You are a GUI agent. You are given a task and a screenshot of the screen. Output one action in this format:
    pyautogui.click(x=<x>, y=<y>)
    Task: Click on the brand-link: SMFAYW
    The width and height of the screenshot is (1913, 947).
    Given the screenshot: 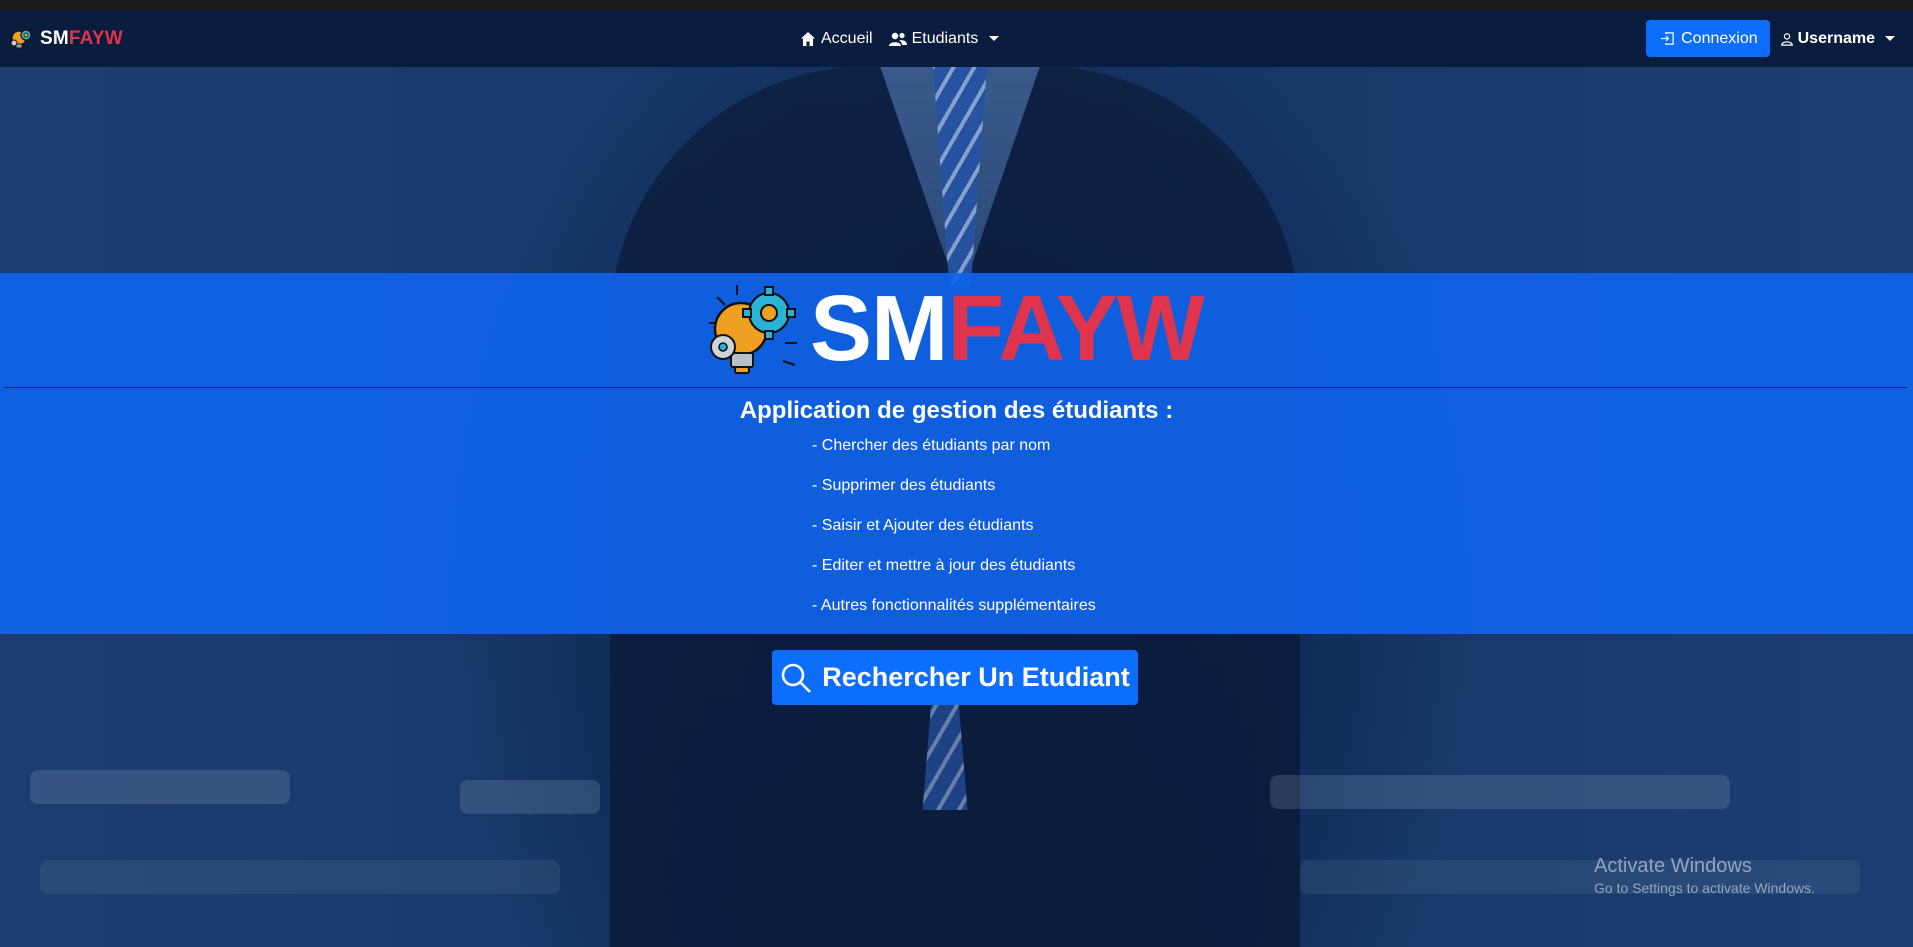 What is the action you would take?
    pyautogui.click(x=65, y=38)
    